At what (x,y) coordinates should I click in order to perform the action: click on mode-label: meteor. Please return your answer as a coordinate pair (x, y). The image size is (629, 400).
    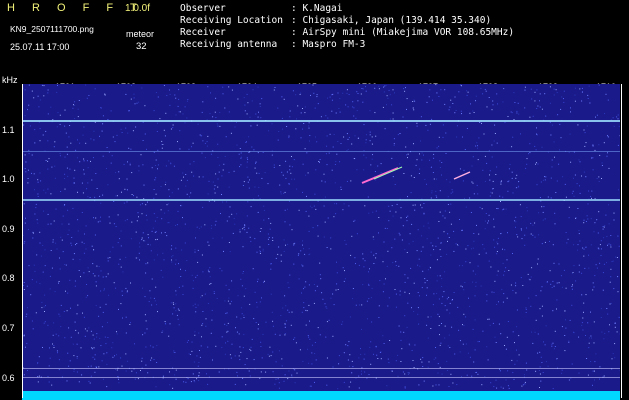
    Looking at the image, I should click on (140, 34).